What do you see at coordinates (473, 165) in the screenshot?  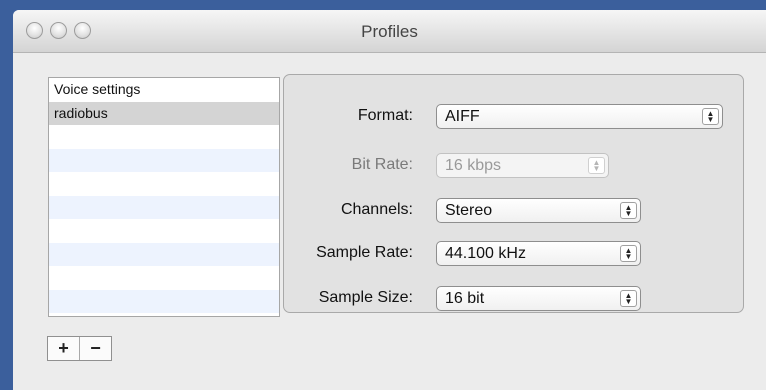 I see `bit-rate-value: 16 kbps` at bounding box center [473, 165].